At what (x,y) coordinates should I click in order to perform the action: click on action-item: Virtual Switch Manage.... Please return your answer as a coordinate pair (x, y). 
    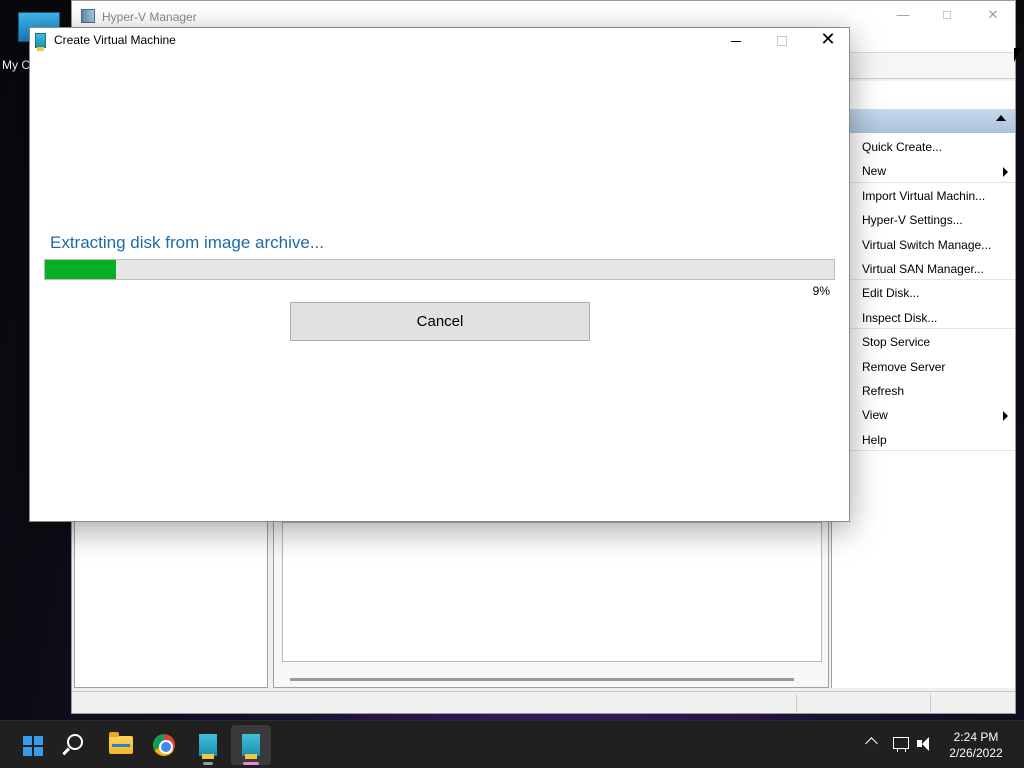
    Looking at the image, I should click on (923, 244).